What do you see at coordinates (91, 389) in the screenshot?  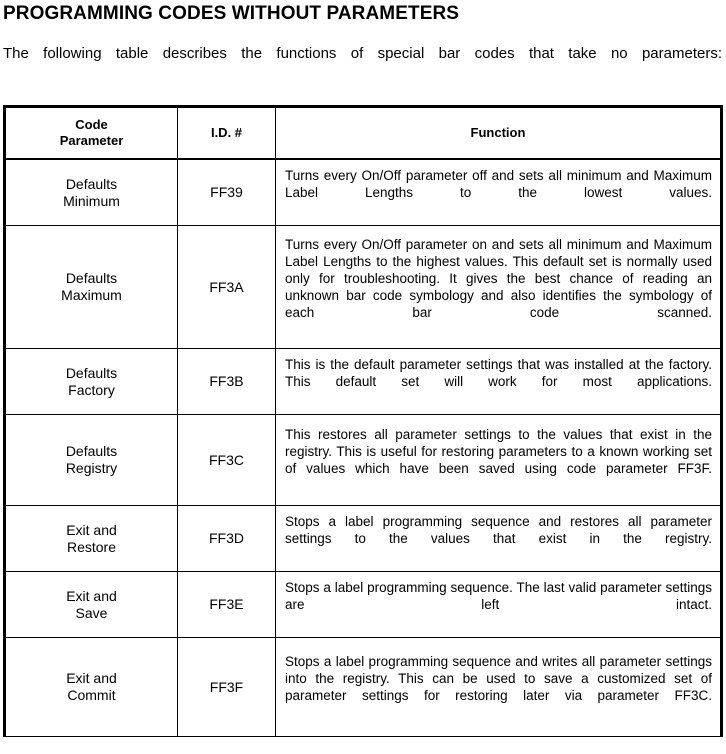 I see `code-parameter-line2: Factory` at bounding box center [91, 389].